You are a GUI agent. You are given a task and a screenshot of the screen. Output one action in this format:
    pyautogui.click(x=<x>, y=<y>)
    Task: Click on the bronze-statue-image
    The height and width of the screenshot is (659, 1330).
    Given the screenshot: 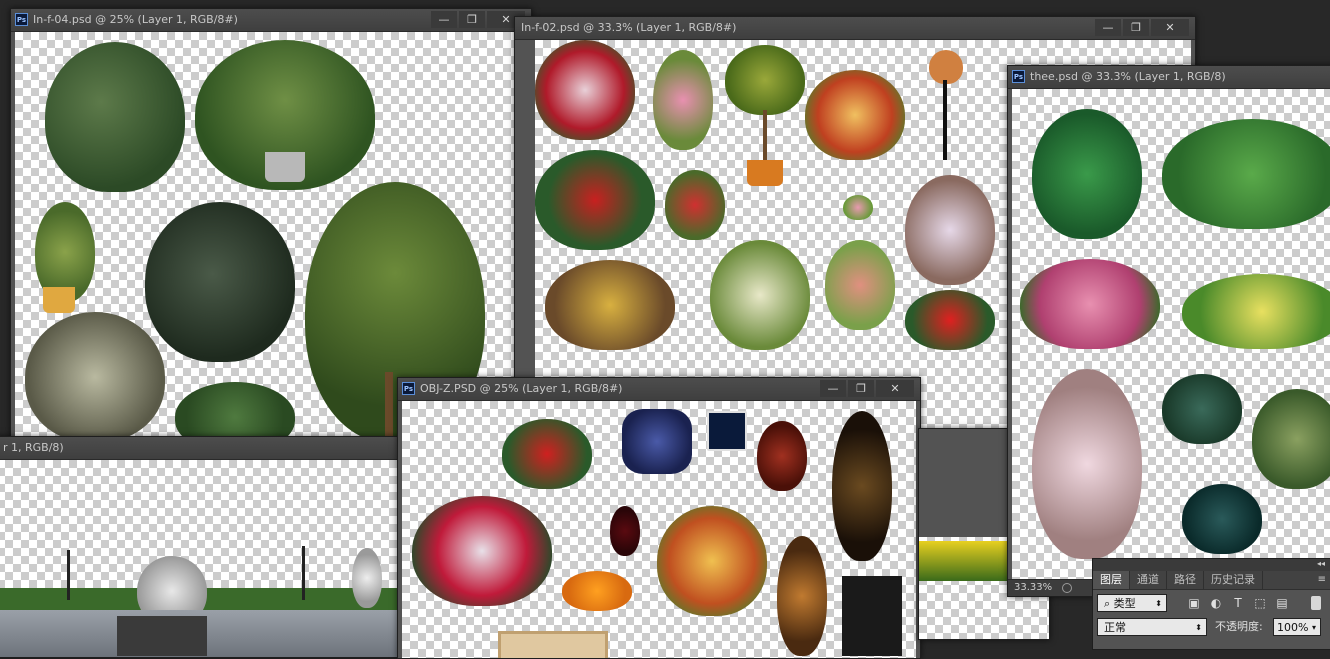 What is the action you would take?
    pyautogui.click(x=862, y=486)
    